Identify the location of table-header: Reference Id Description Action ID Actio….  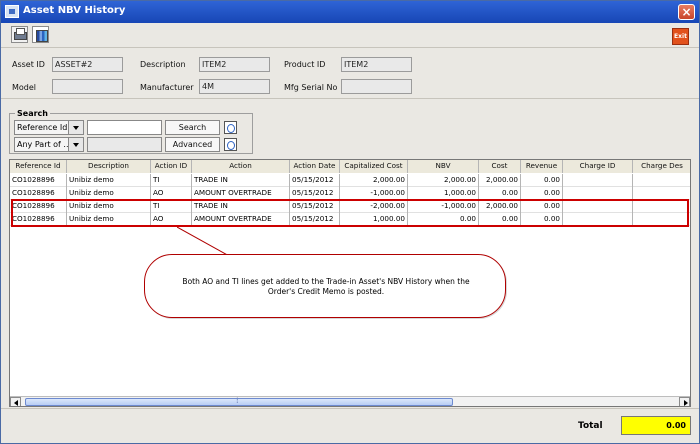
(350, 166).